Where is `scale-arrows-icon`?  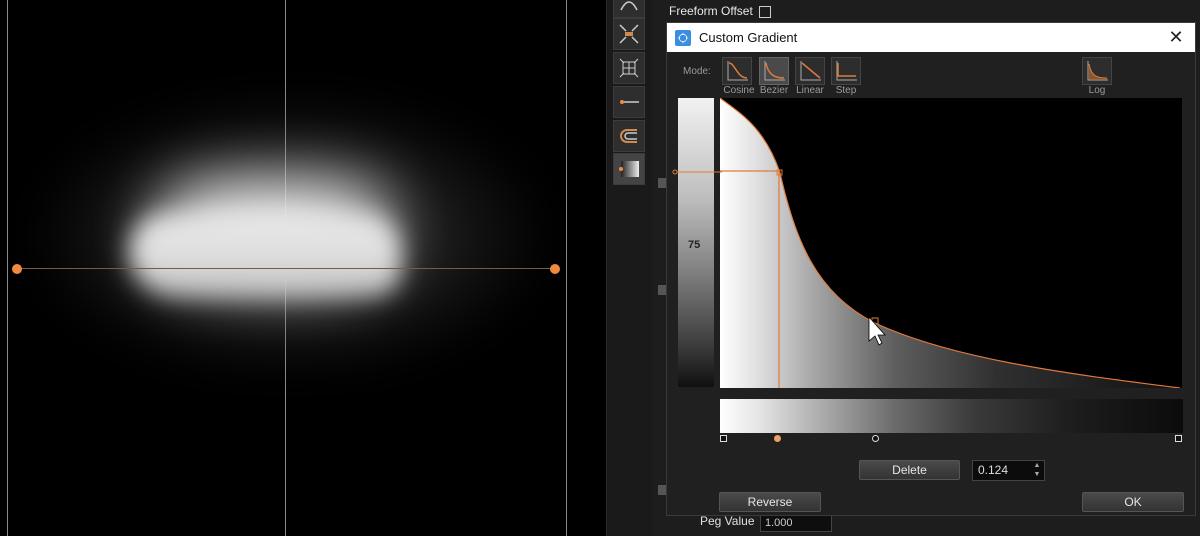
scale-arrows-icon is located at coordinates (629, 34).